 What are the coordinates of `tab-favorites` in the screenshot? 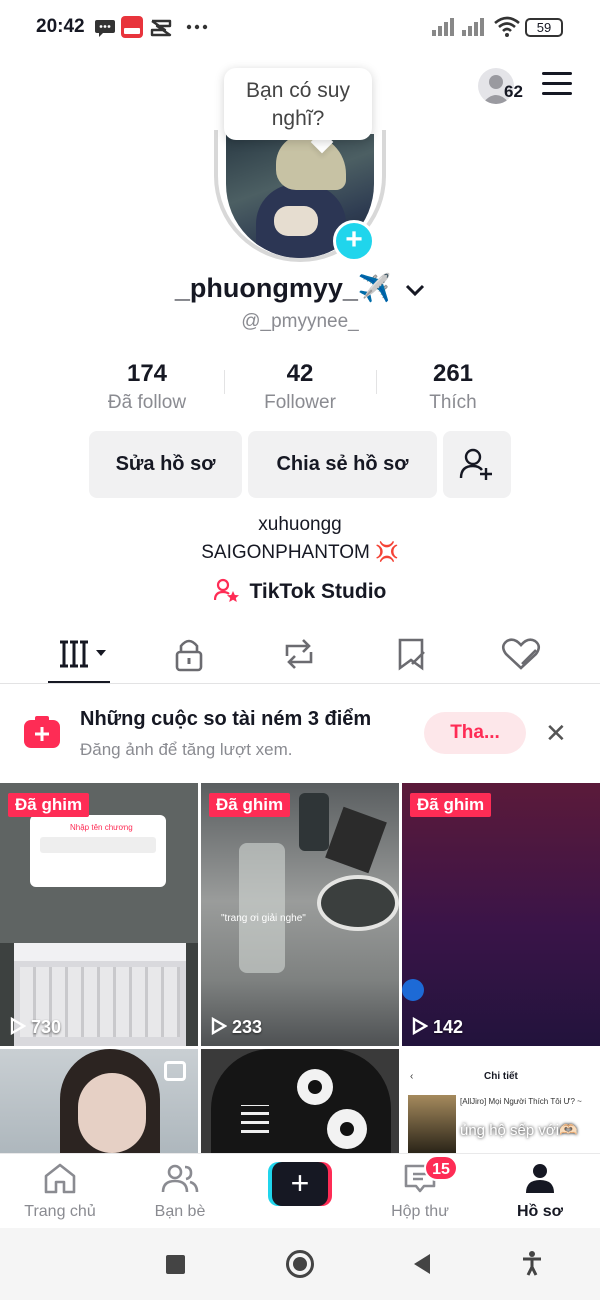 It's located at (412, 656).